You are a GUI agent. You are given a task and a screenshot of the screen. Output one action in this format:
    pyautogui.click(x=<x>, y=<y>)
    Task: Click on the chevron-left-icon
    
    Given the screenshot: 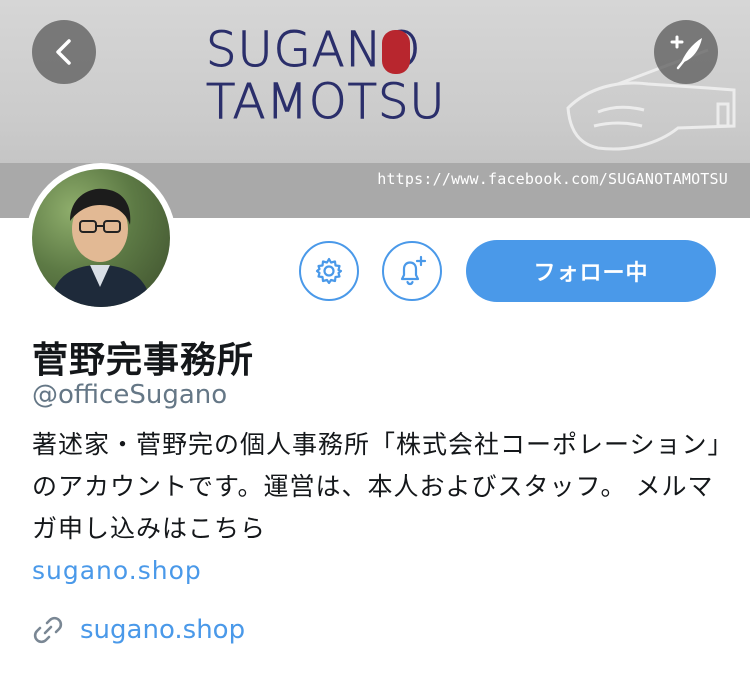 What is the action you would take?
    pyautogui.click(x=63, y=52)
    